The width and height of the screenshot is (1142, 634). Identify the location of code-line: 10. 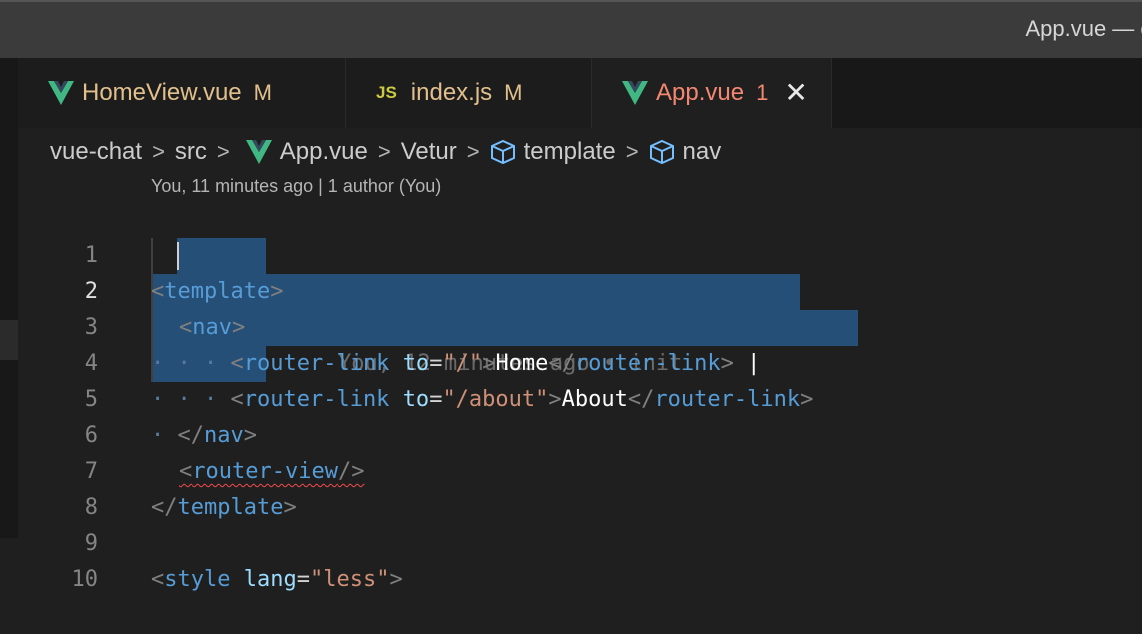
(571, 559).